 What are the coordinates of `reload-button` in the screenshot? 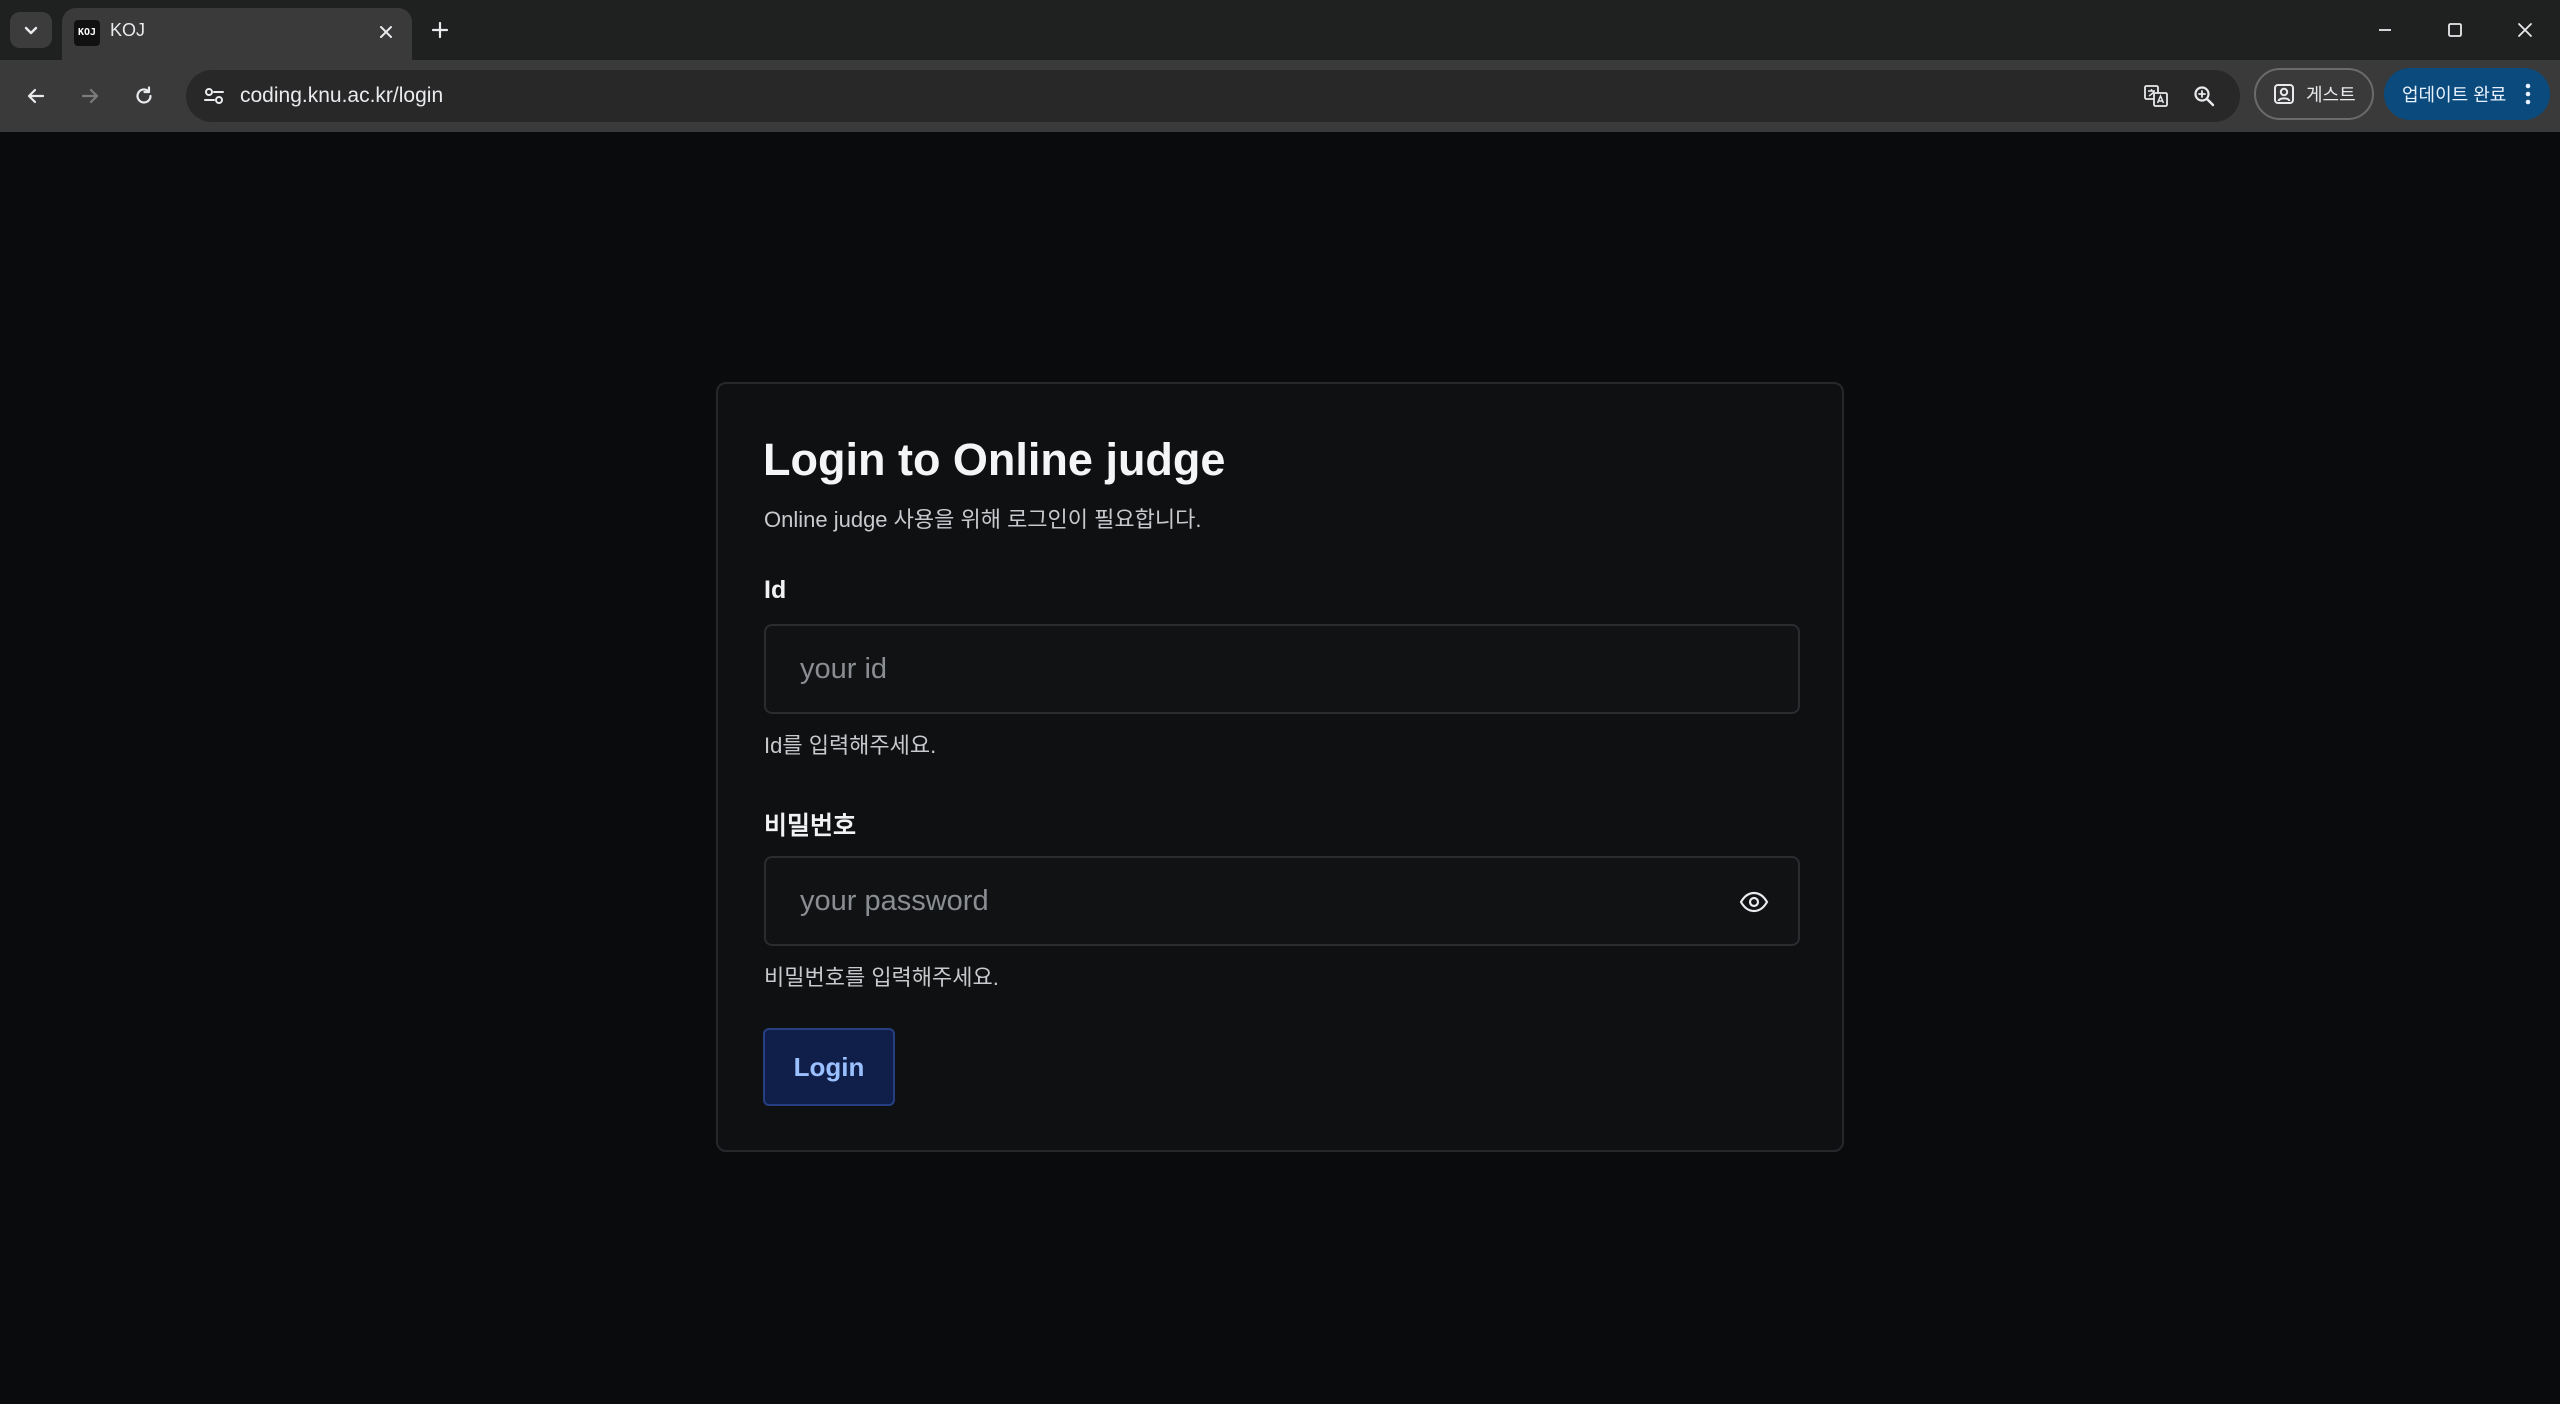 It's located at (144, 96).